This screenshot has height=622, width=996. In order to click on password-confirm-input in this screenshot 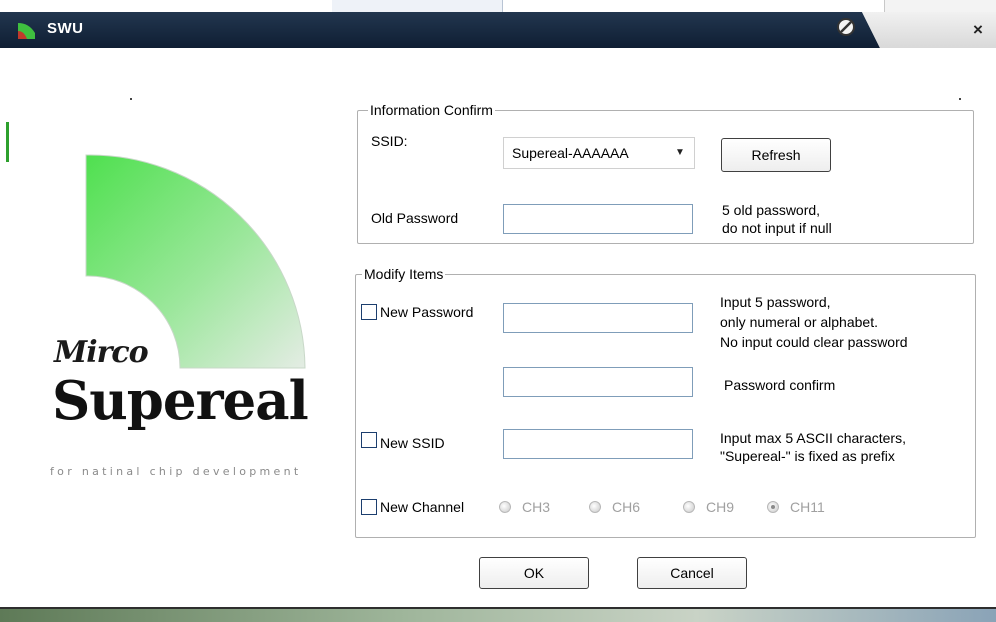, I will do `click(598, 382)`.